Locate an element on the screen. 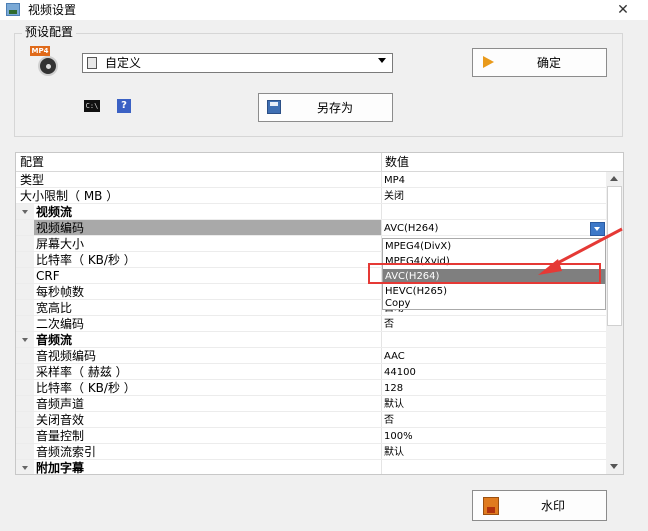 The height and width of the screenshot is (531, 648). mp4-format-icon: MP4 is located at coordinates (46, 63).